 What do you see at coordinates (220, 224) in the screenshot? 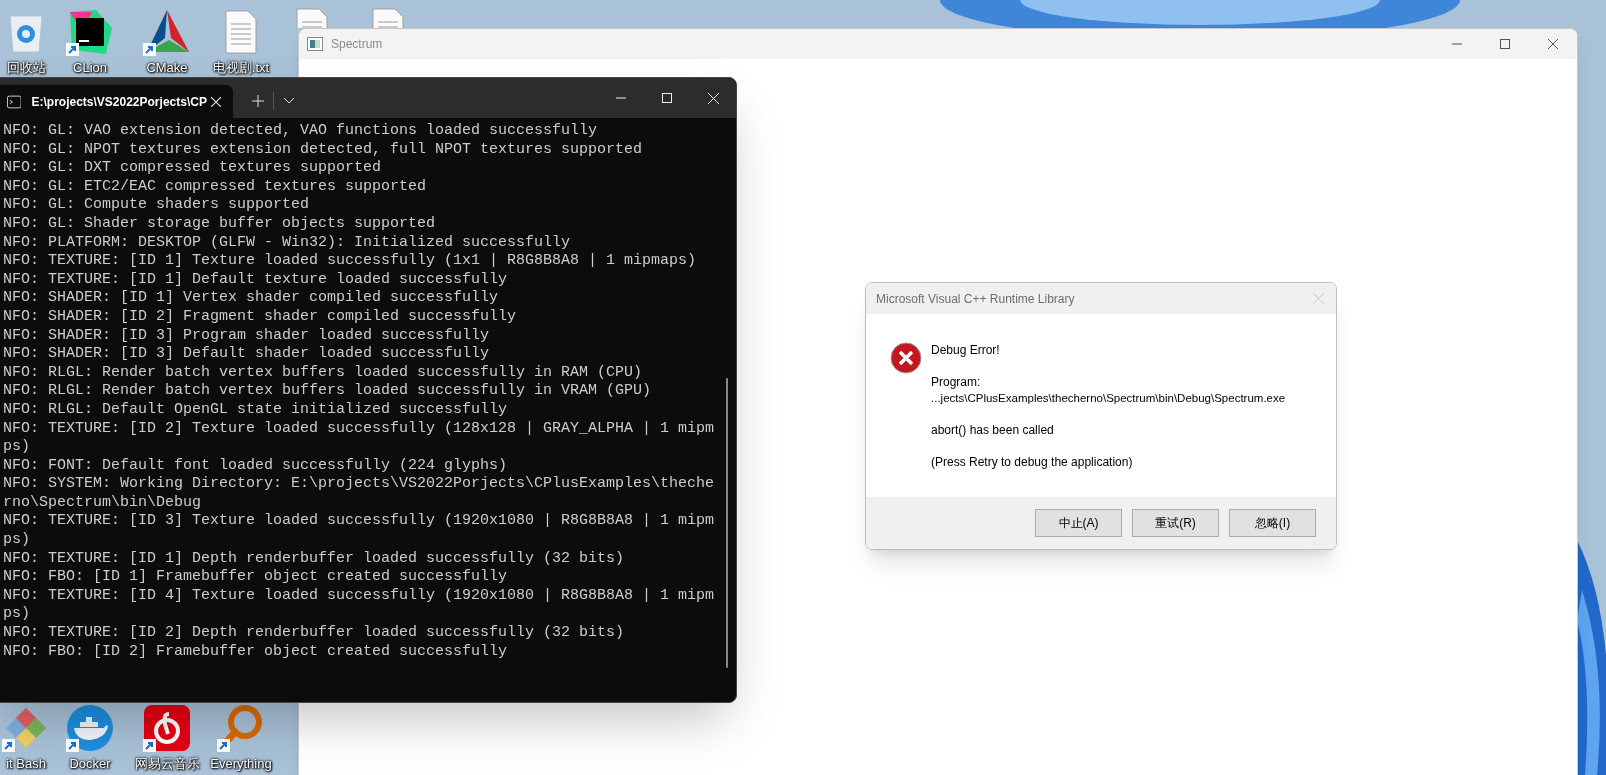
I see `console-line: NFO: GL: Shader storage buffer objects supported` at bounding box center [220, 224].